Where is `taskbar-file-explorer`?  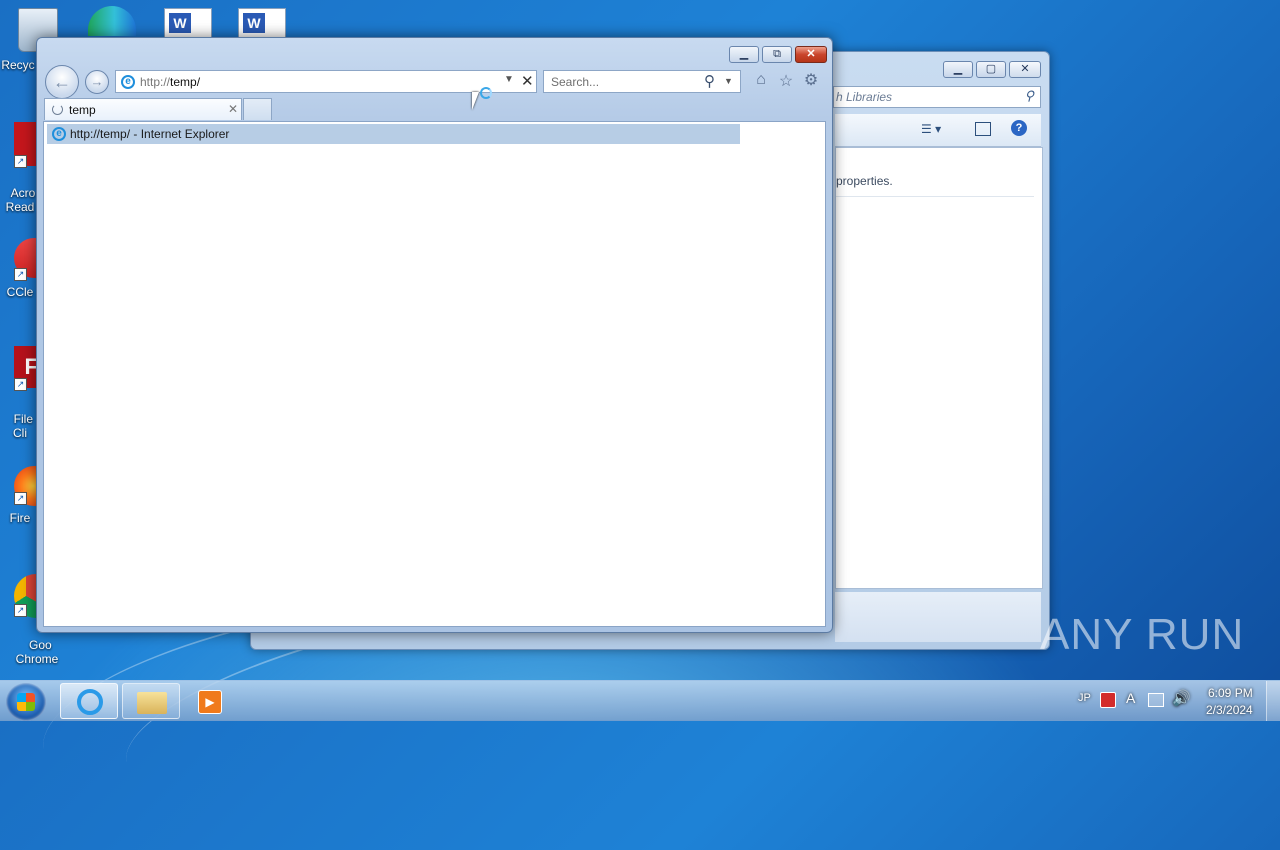
taskbar-file-explorer is located at coordinates (151, 701).